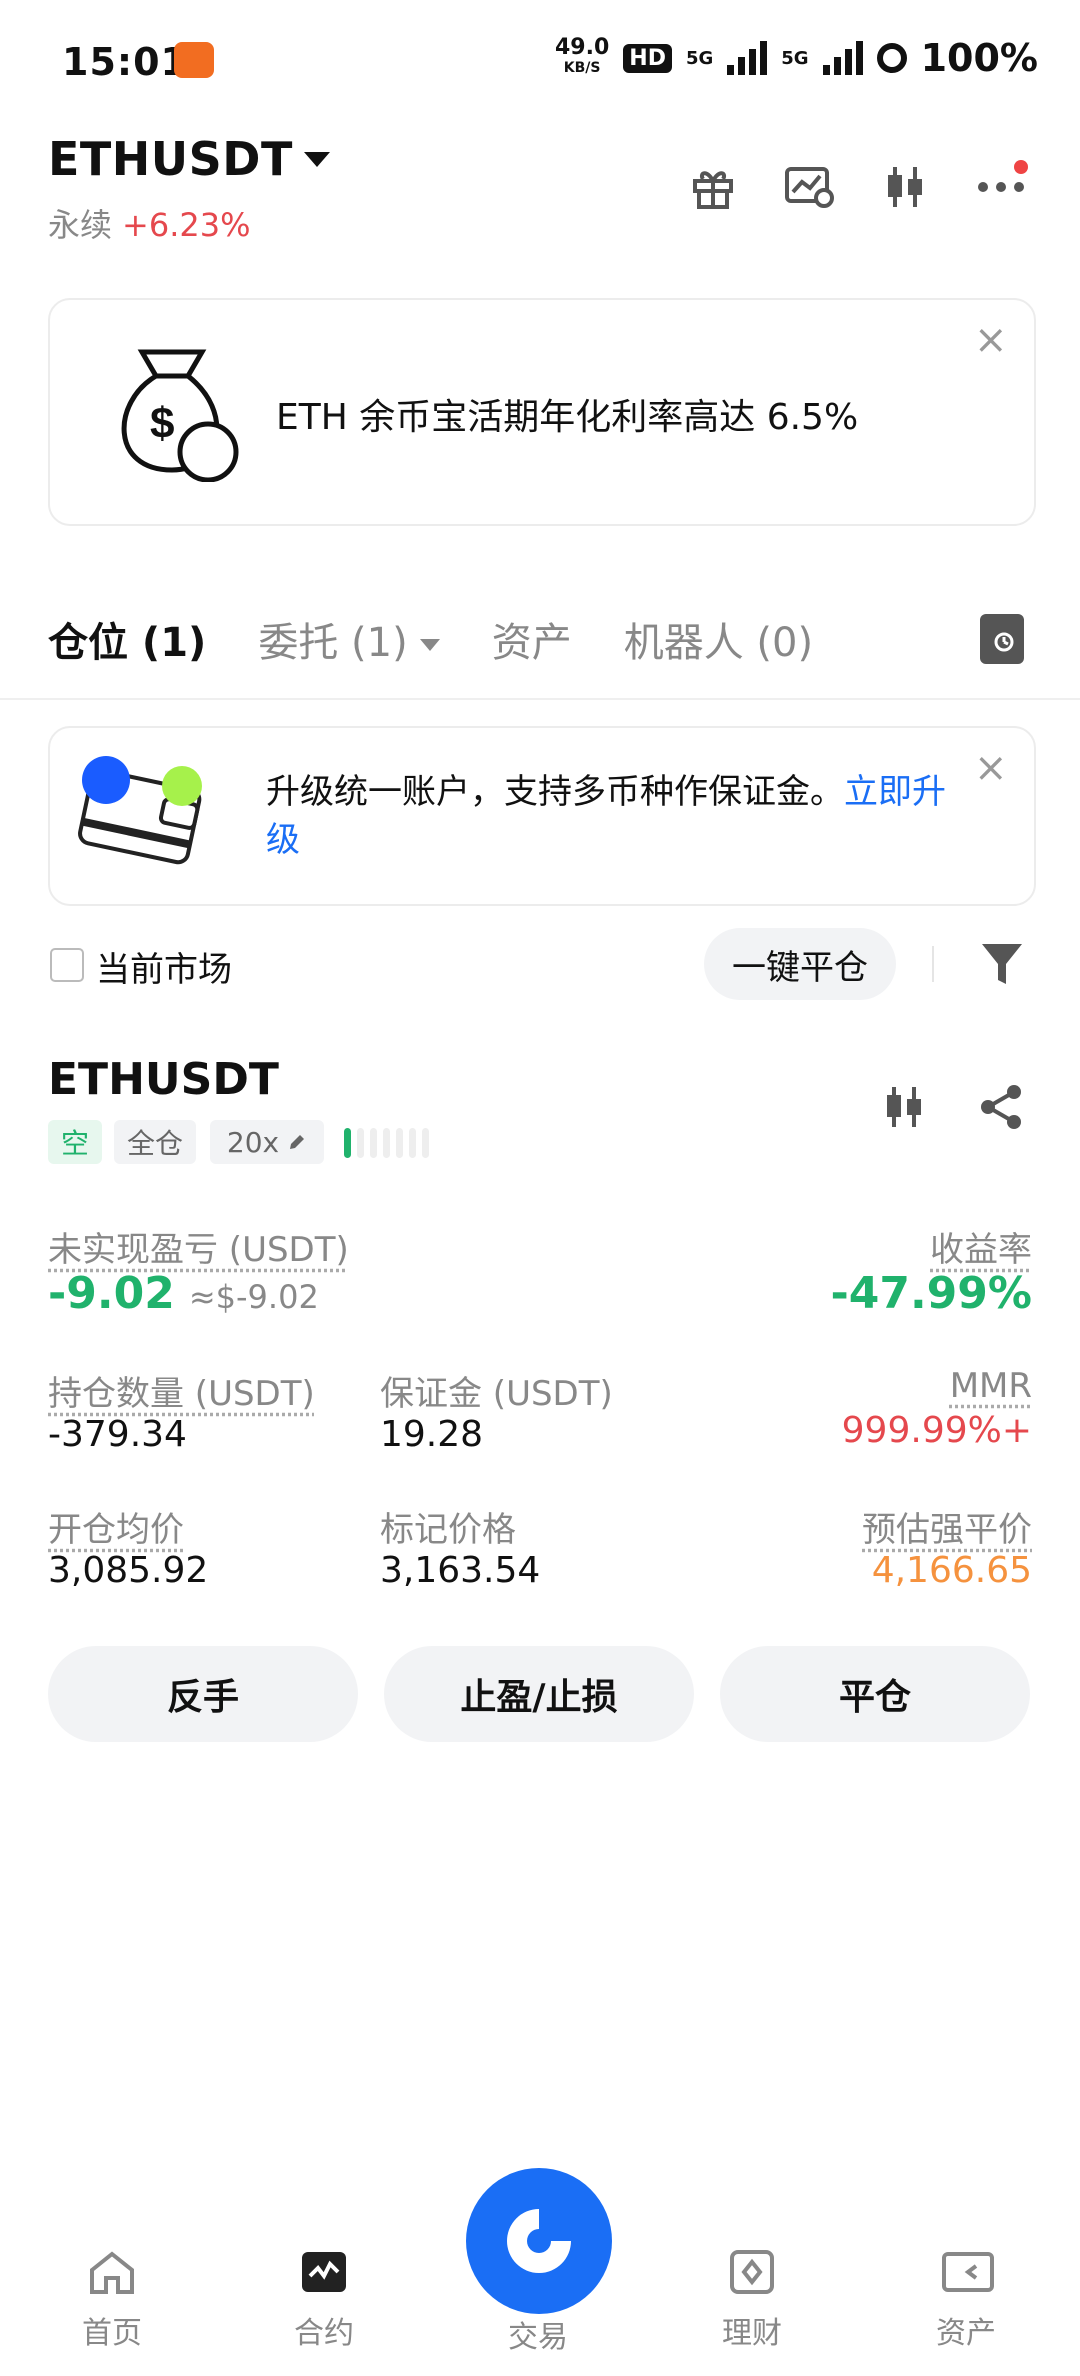 Image resolution: width=1080 pixels, height=2376 pixels. Describe the element at coordinates (991, 1386) in the screenshot. I see `mmr-label: MMR` at that location.